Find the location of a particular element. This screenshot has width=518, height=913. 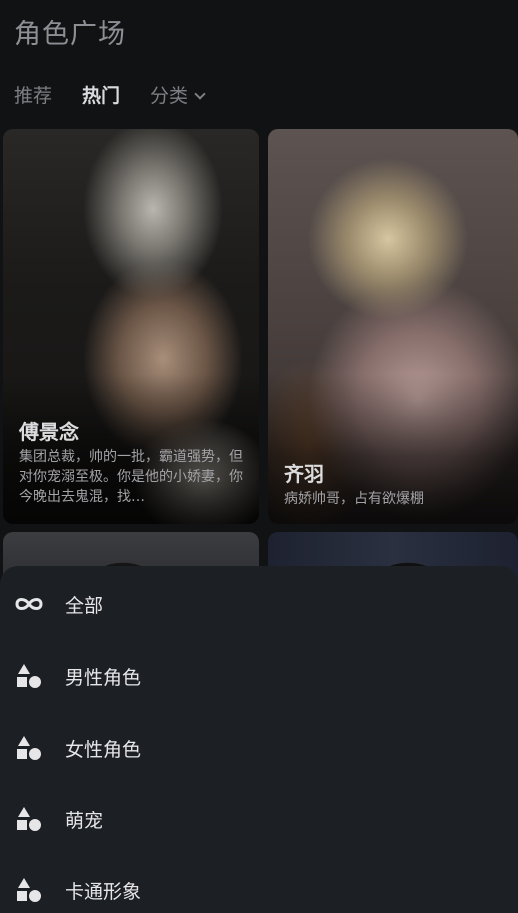

category-label: 萌宠 is located at coordinates (84, 820).